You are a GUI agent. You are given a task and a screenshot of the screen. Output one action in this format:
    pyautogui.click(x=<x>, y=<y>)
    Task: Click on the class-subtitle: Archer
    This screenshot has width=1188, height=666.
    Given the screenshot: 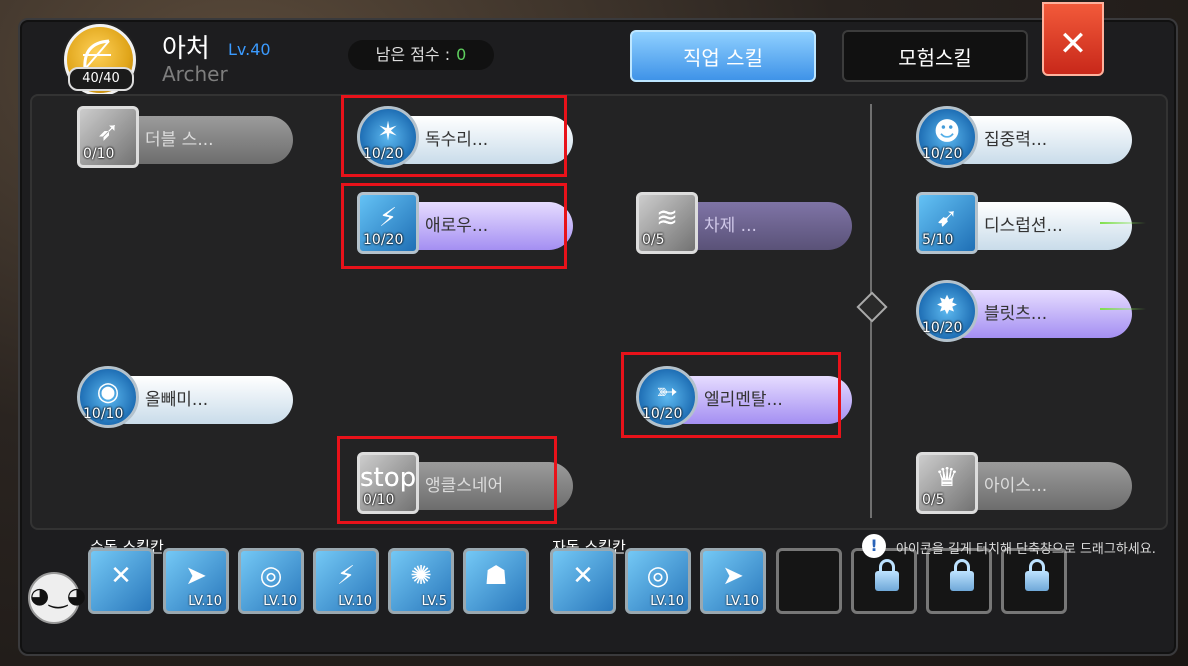 What is the action you would take?
    pyautogui.click(x=195, y=74)
    